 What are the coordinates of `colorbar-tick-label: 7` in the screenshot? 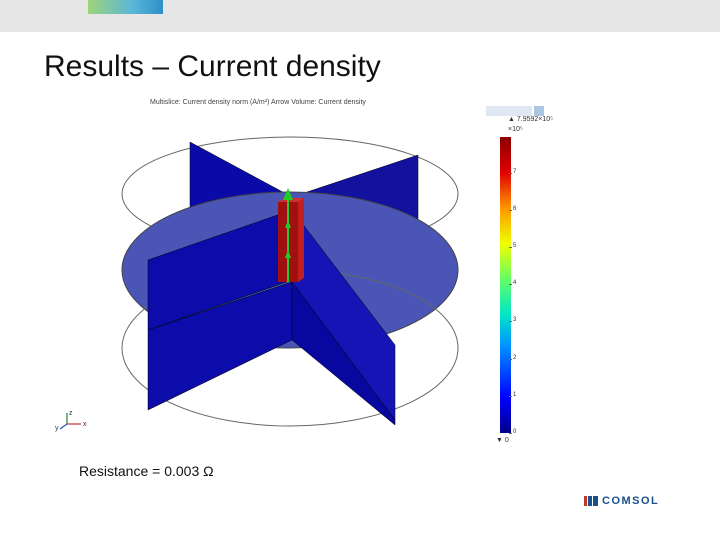 It's located at (515, 171).